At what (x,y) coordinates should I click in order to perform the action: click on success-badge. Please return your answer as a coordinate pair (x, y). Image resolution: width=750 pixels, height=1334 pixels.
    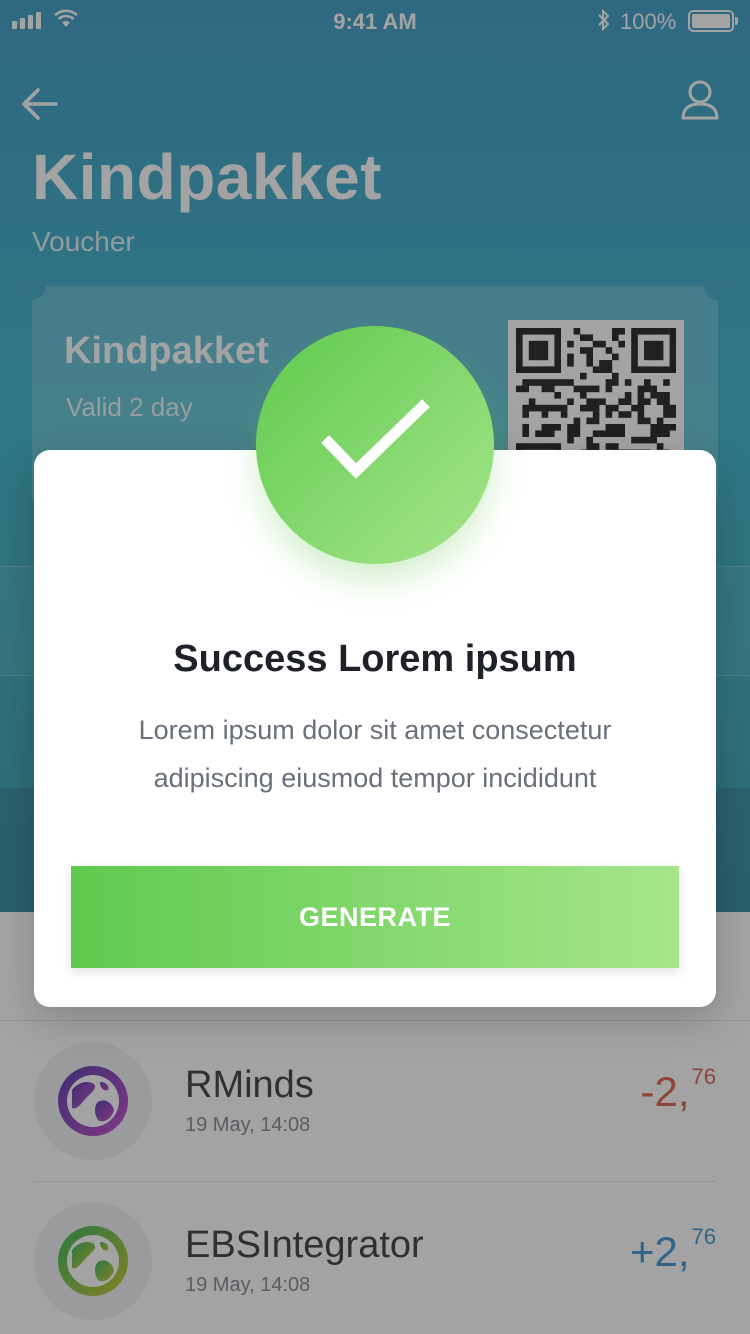
    Looking at the image, I should click on (375, 445).